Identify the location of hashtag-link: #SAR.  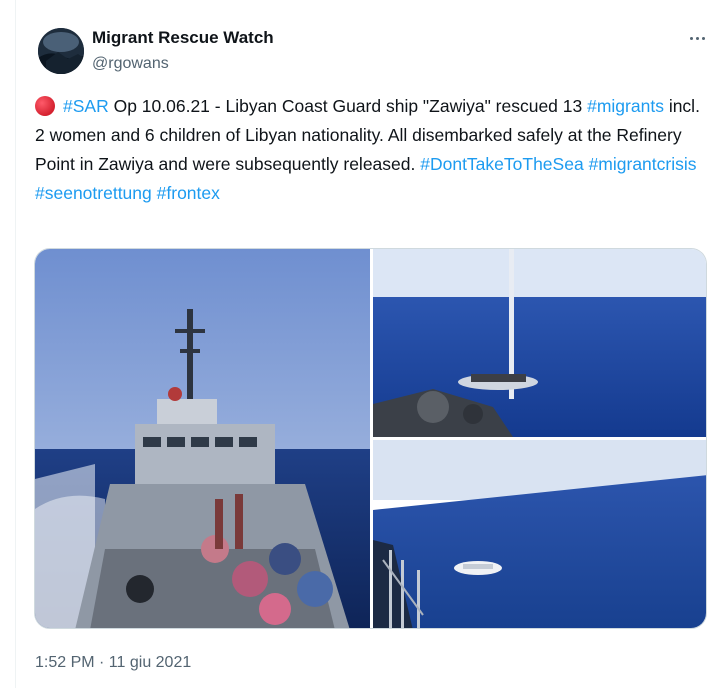
(86, 106).